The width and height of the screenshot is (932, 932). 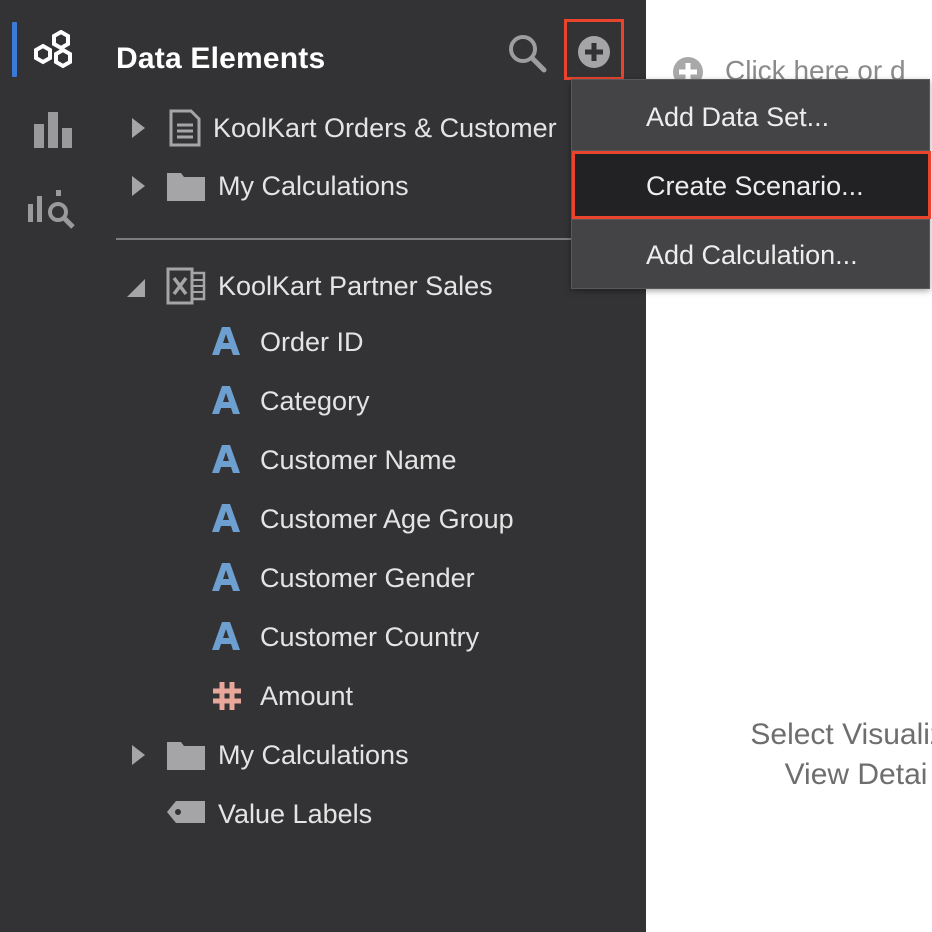 What do you see at coordinates (841, 734) in the screenshot?
I see `canvas-message-line1: Select Visualiza` at bounding box center [841, 734].